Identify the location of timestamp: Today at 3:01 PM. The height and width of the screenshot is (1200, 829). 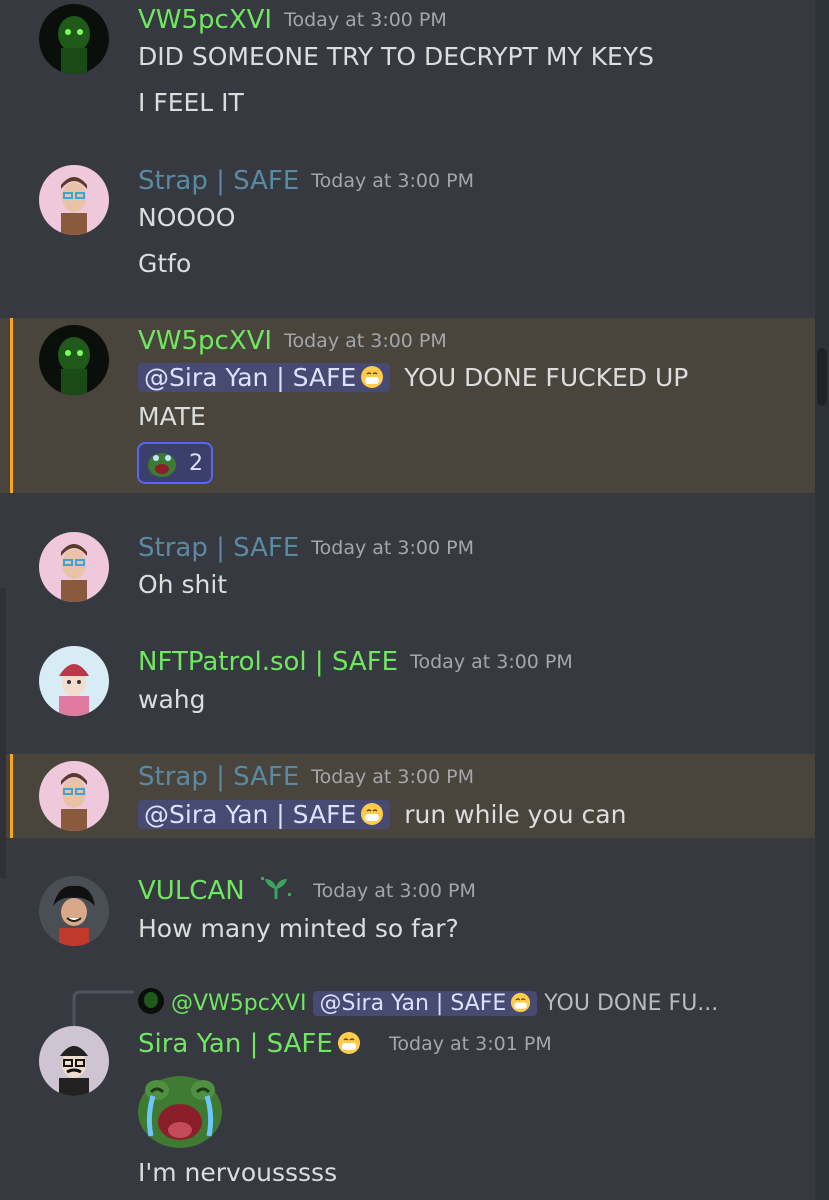
(470, 1044).